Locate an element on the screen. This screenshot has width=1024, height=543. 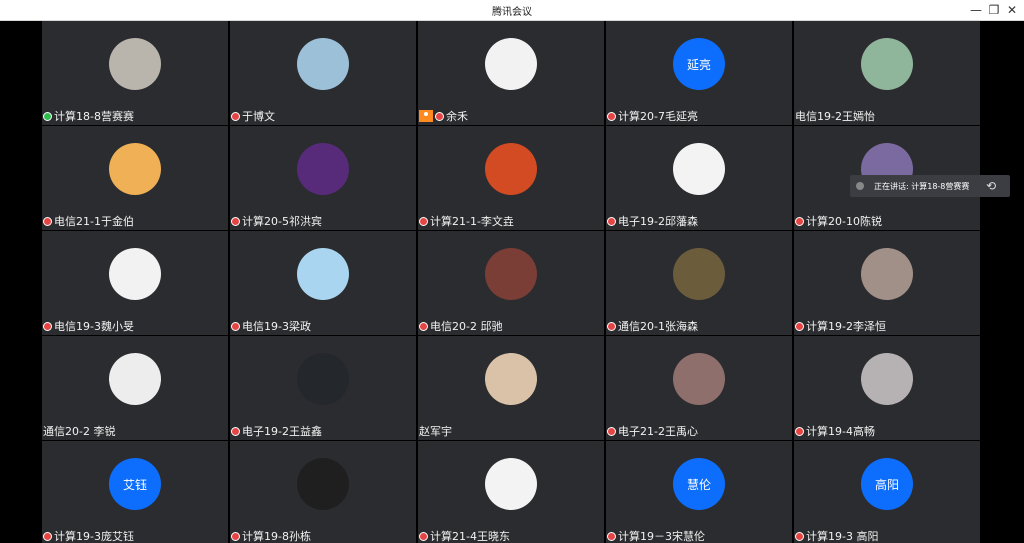
participant-name: 计算19-2李泽恒 is located at coordinates (846, 326).